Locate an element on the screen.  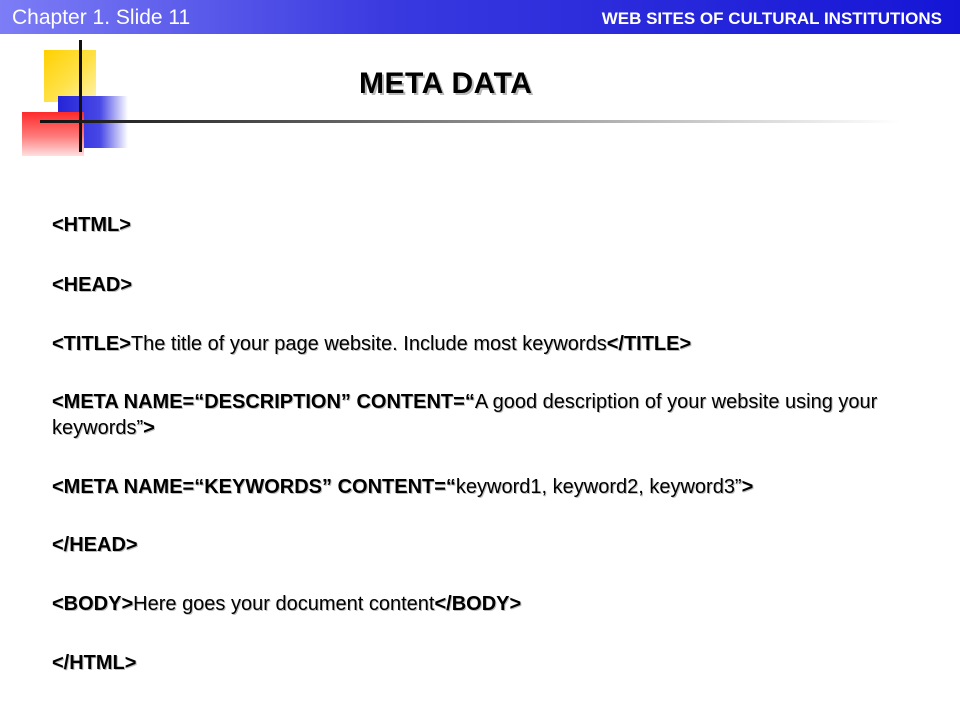
code-tag: </TITLE> is located at coordinates (649, 344).